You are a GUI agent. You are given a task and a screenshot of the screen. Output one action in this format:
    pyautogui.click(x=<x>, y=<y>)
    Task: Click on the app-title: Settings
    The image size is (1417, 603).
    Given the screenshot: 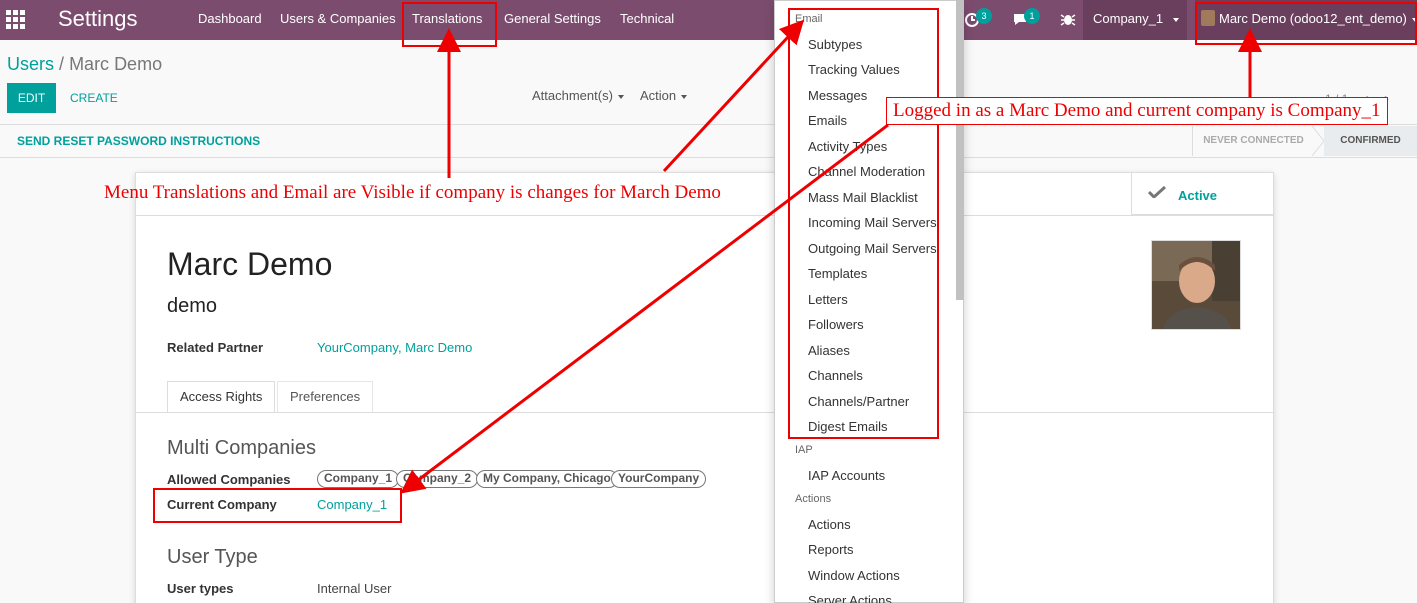 What is the action you would take?
    pyautogui.click(x=98, y=18)
    